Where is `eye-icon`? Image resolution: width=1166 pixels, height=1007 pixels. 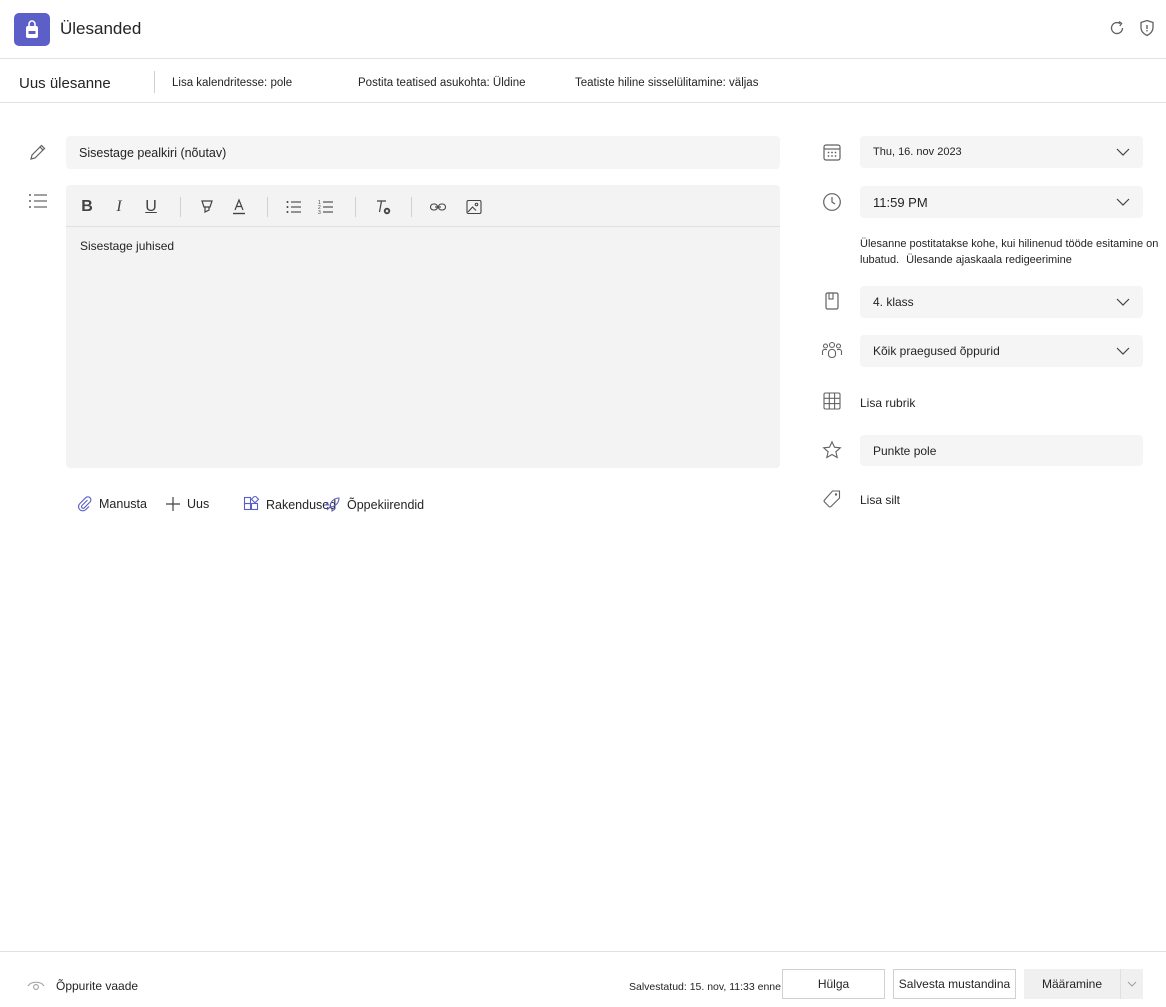
eye-icon is located at coordinates (36, 985).